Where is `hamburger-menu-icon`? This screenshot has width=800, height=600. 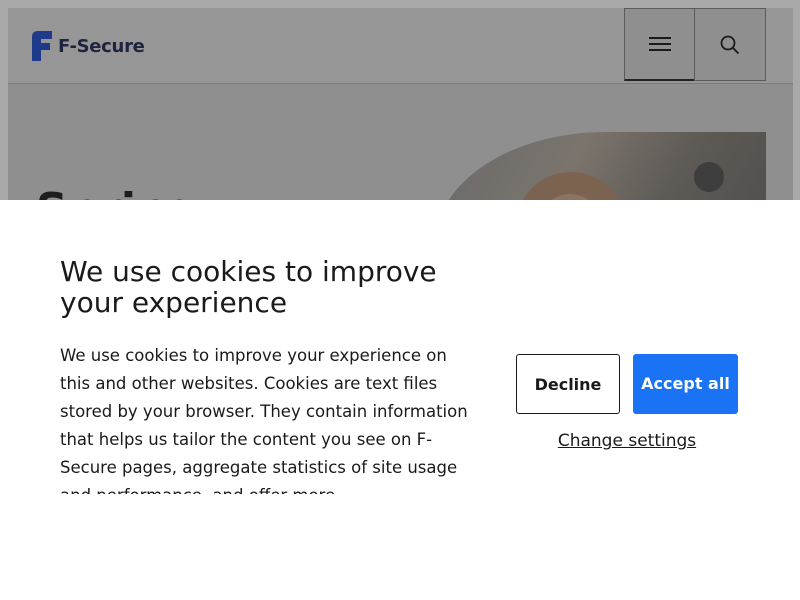
hamburger-menu-icon is located at coordinates (660, 44).